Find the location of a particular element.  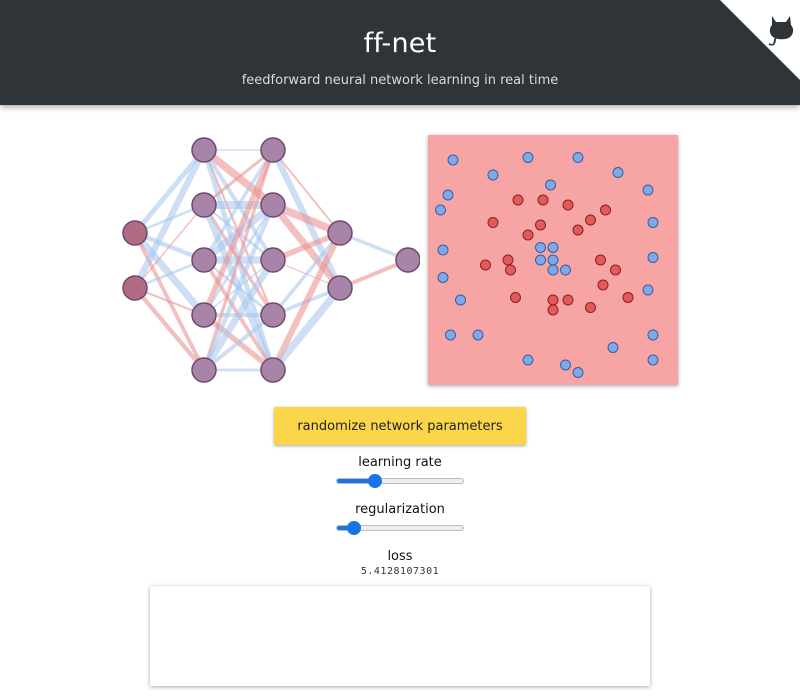

regularization-slider is located at coordinates (400, 528).